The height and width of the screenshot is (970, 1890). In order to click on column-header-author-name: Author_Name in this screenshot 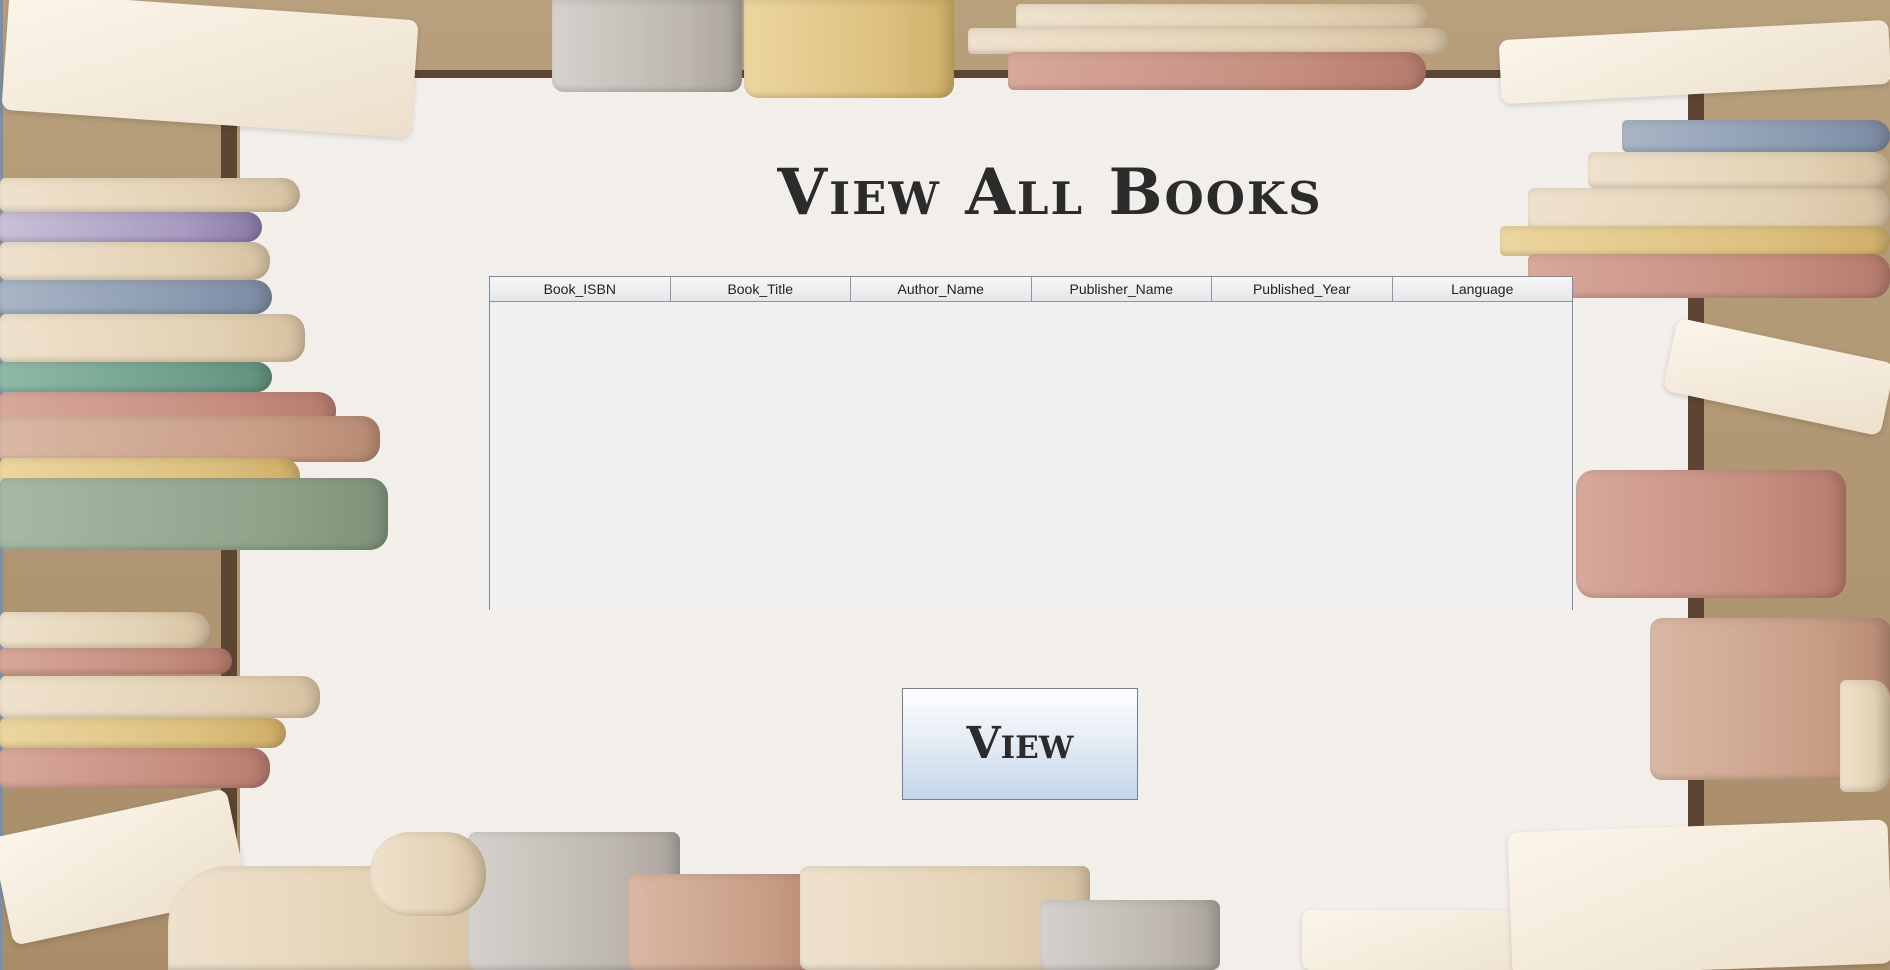, I will do `click(941, 289)`.